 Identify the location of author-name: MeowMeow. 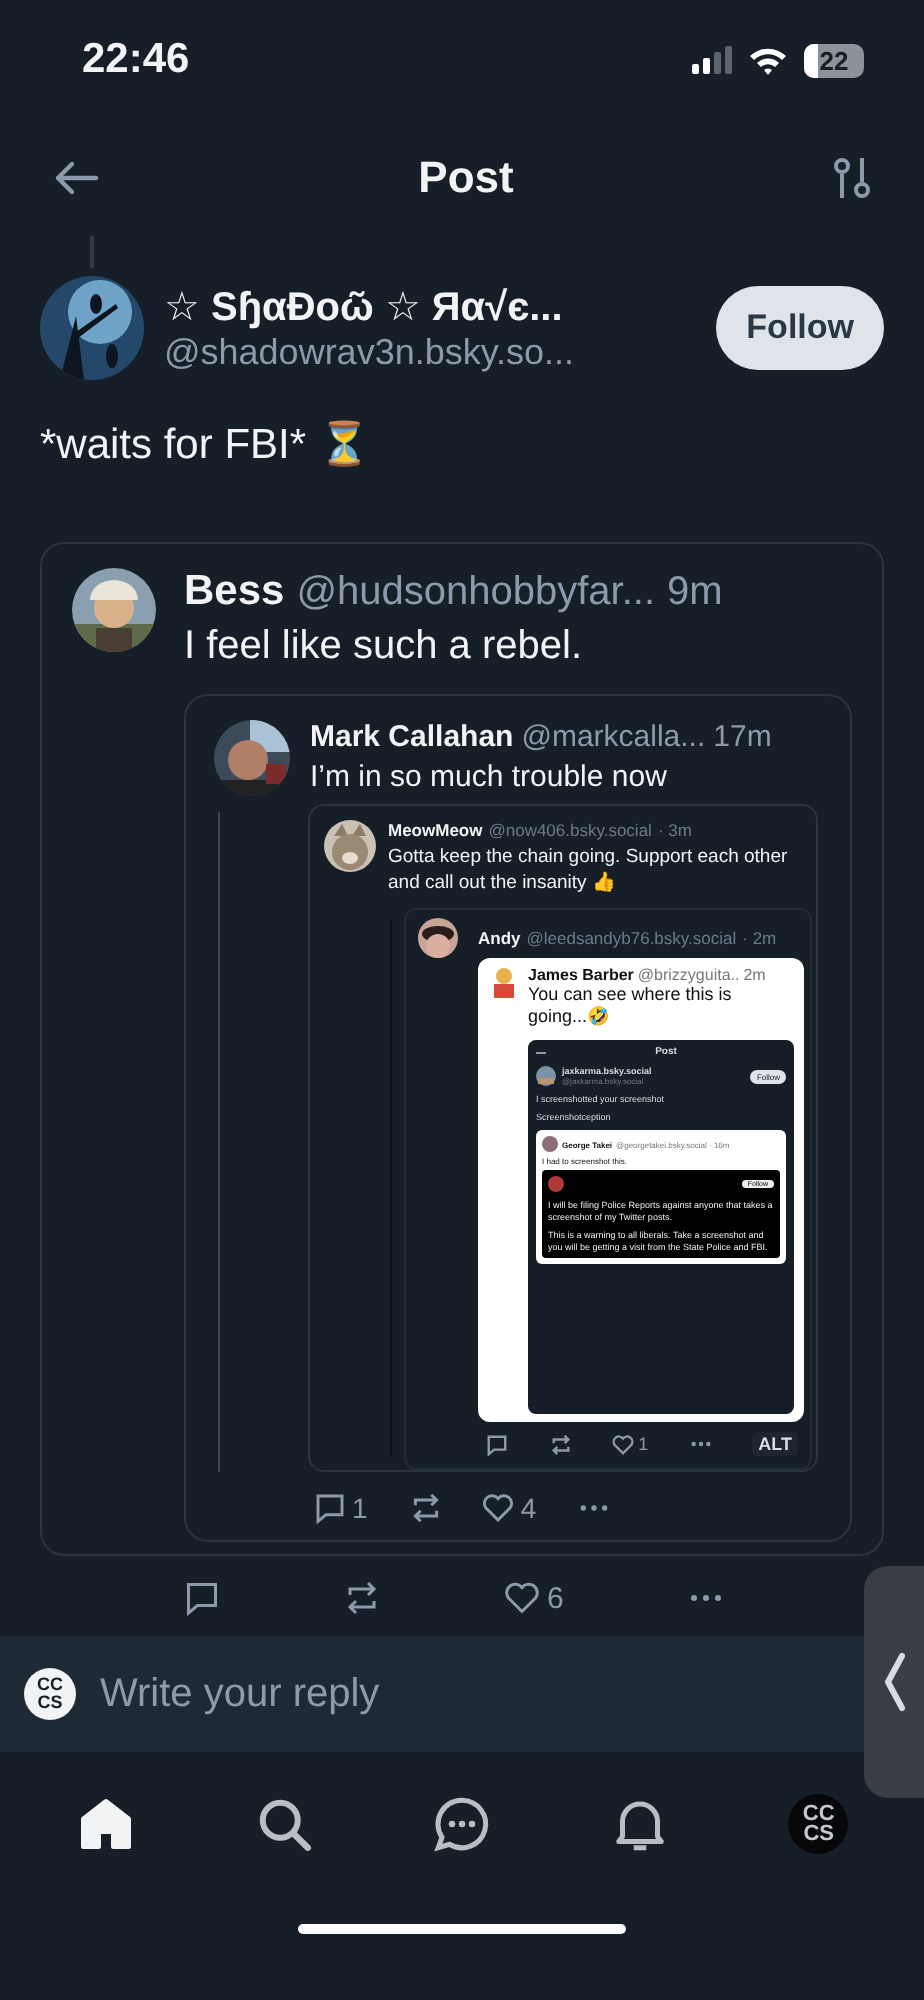
(435, 830).